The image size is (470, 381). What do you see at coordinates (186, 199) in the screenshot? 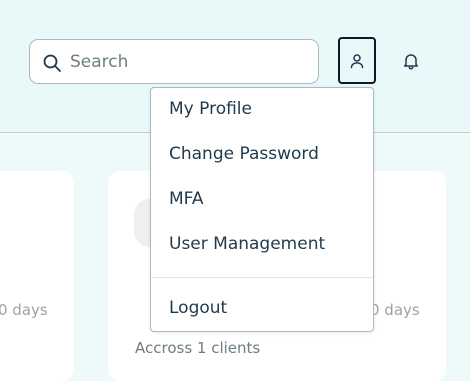
I see `menu-item-mfa: MFA` at bounding box center [186, 199].